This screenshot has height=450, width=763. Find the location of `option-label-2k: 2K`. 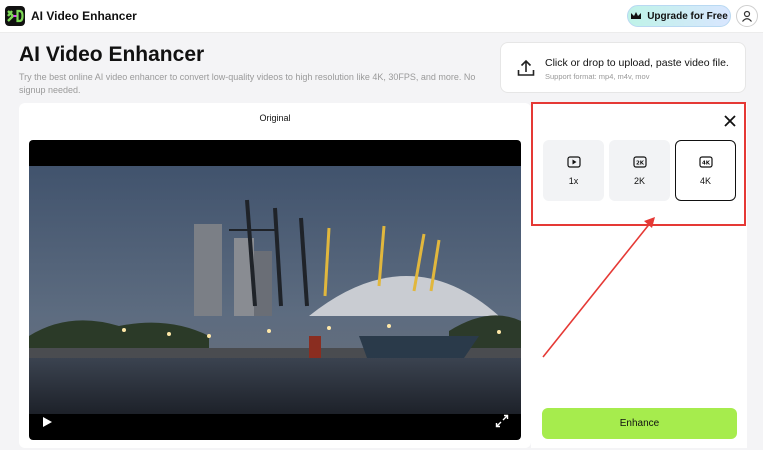

option-label-2k: 2K is located at coordinates (639, 180).